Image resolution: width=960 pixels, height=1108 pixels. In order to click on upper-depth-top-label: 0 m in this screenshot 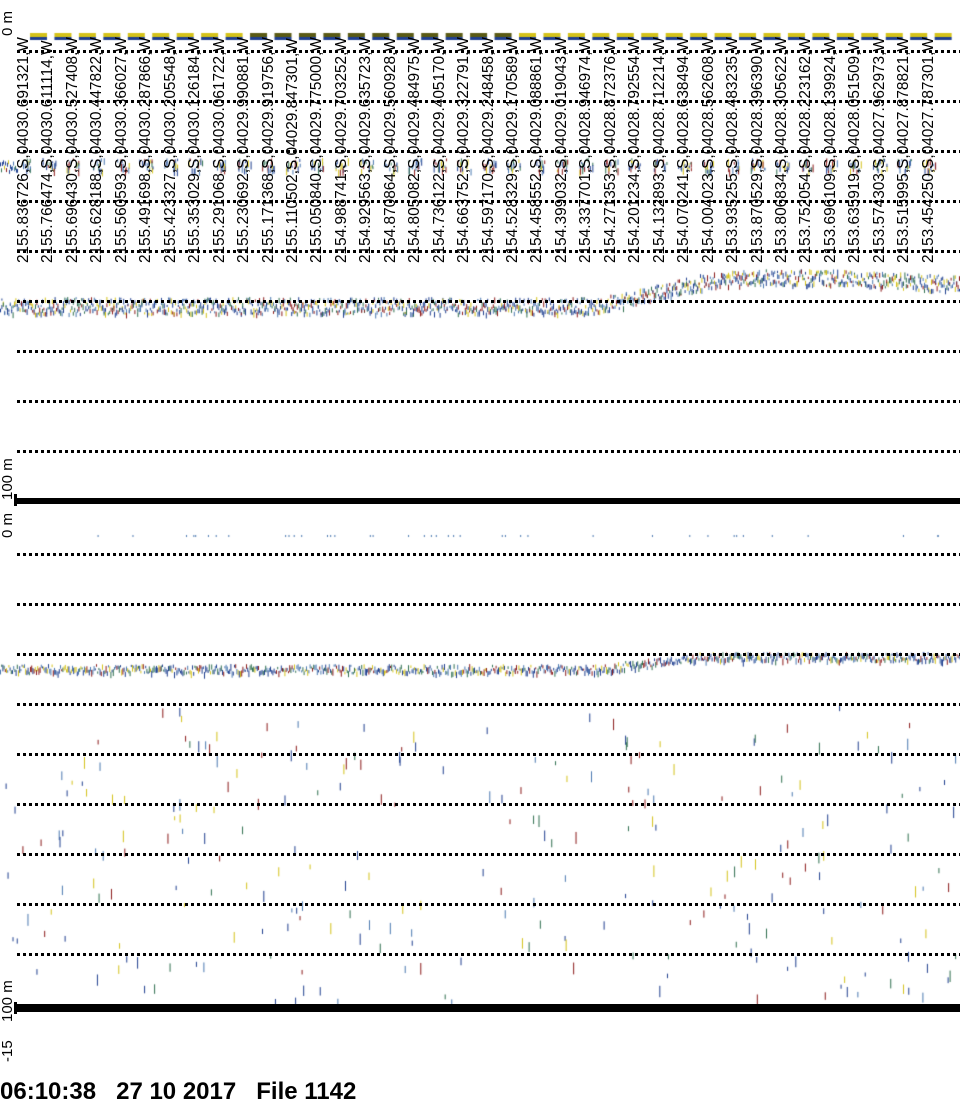, I will do `click(8, 23)`.